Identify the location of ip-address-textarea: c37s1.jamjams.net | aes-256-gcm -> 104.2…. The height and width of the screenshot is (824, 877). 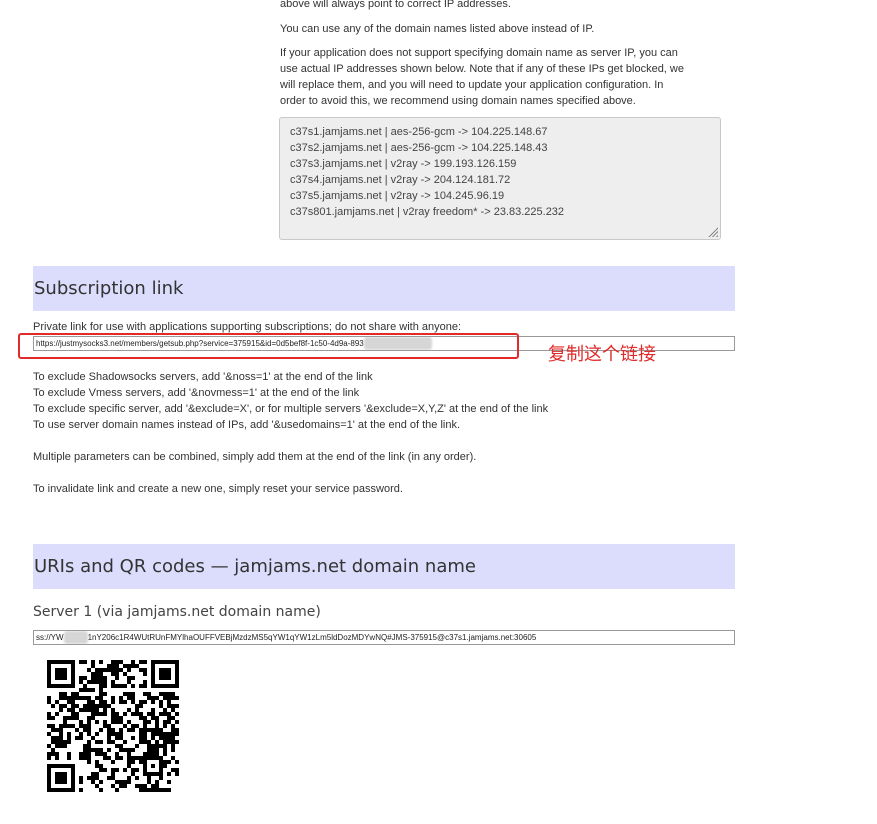
(500, 178).